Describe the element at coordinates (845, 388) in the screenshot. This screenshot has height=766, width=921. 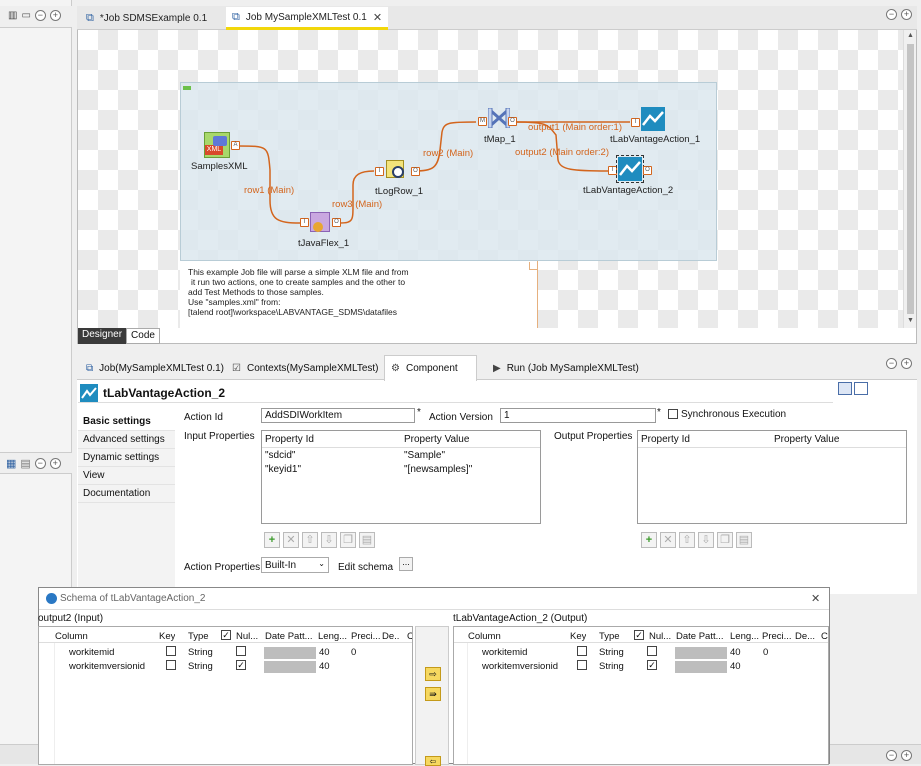
I see `grid-view-icon` at that location.